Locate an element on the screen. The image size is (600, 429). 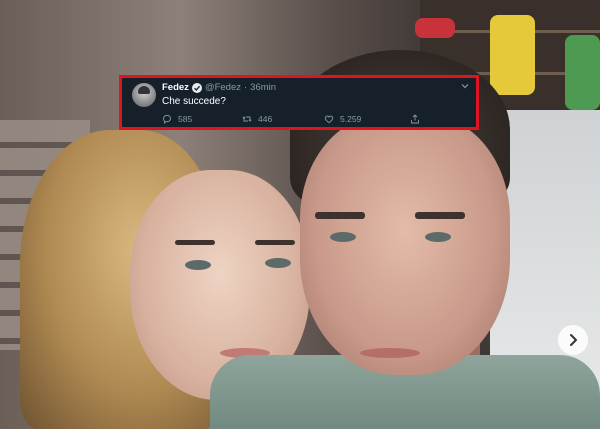
reply-icon is located at coordinates (167, 119).